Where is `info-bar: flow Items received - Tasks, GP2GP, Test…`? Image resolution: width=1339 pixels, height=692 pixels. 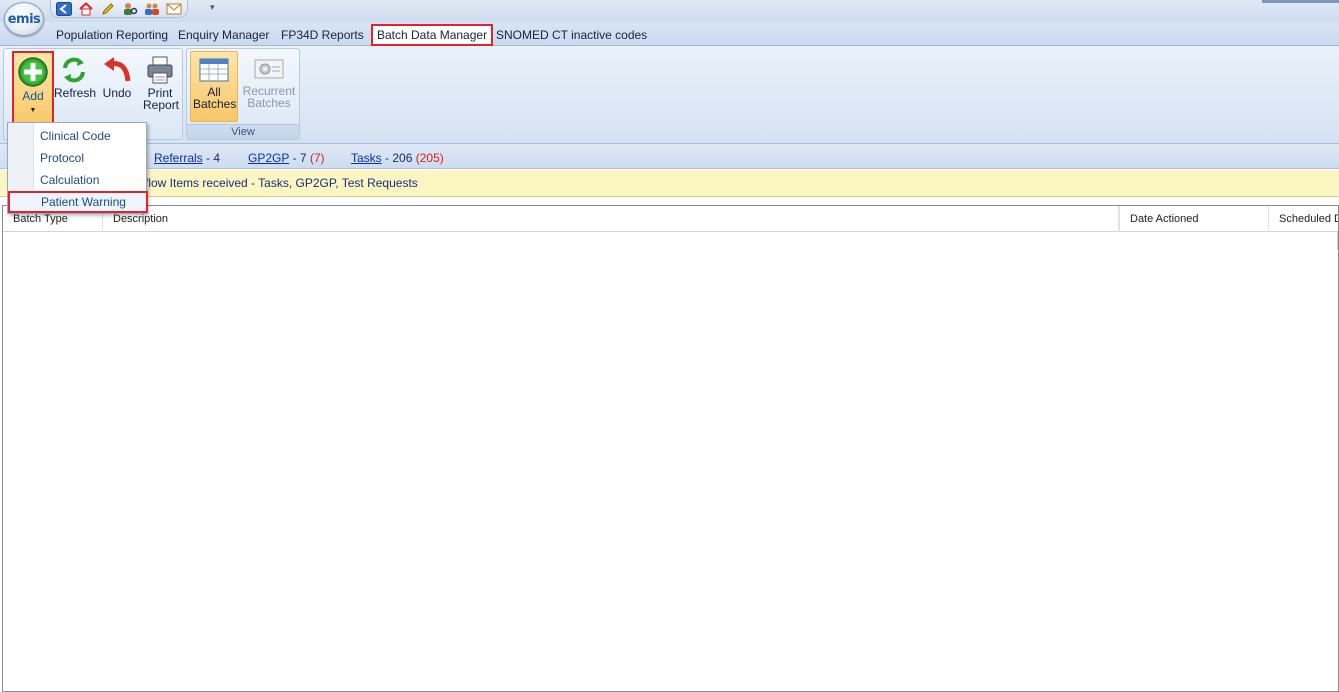
info-bar: flow Items received - Tasks, GP2GP, Test… is located at coordinates (669, 183).